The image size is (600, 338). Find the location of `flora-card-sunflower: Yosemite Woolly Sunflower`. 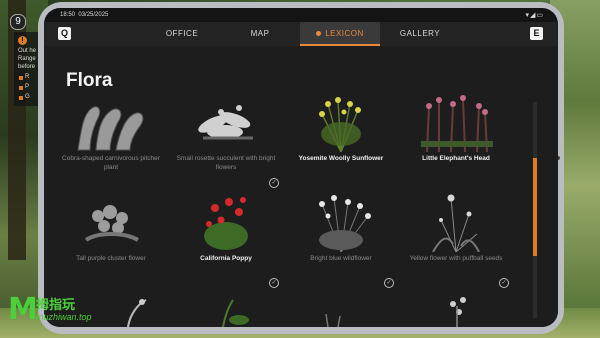

flora-card-sunflower: Yosemite Woolly Sunflower is located at coordinates (341, 144).